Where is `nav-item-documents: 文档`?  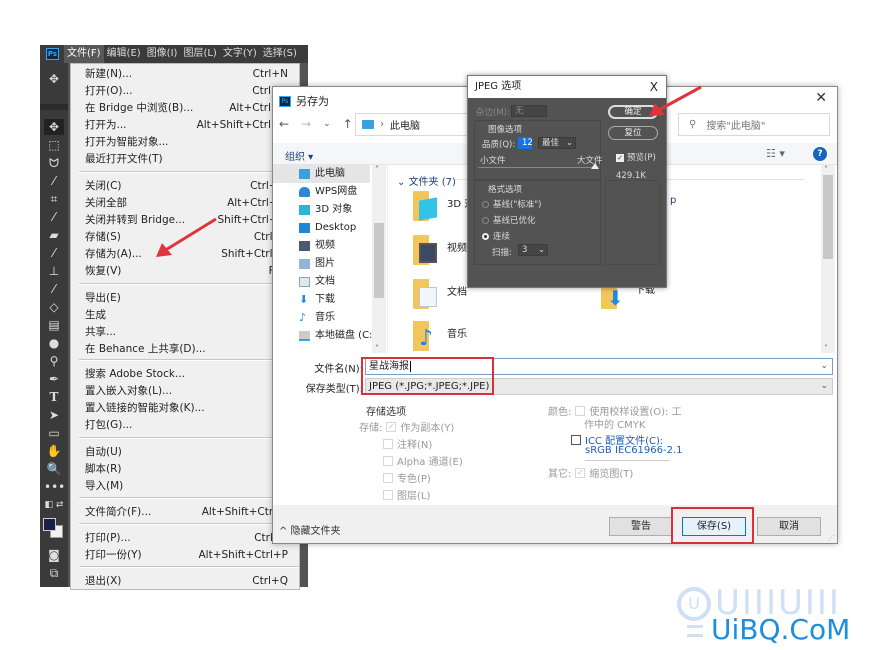
nav-item-documents: 文档 is located at coordinates (317, 282).